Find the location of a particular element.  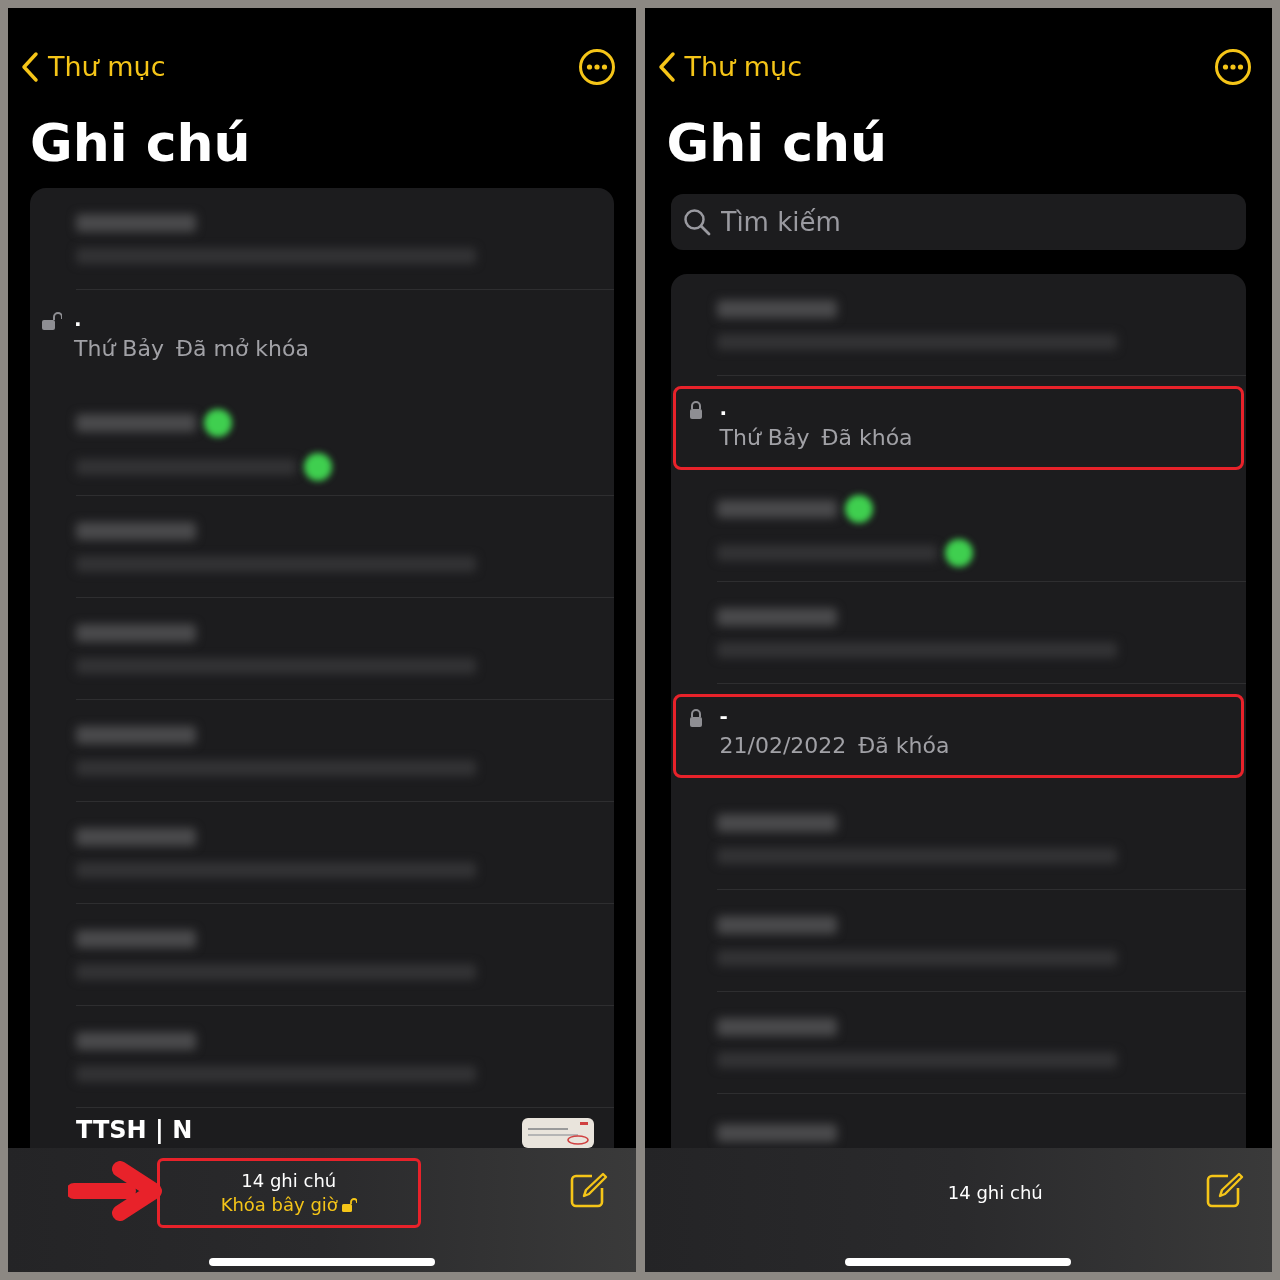

highlighted-note-row: - 21/02/2022 Đã khóa is located at coordinates (958, 736).